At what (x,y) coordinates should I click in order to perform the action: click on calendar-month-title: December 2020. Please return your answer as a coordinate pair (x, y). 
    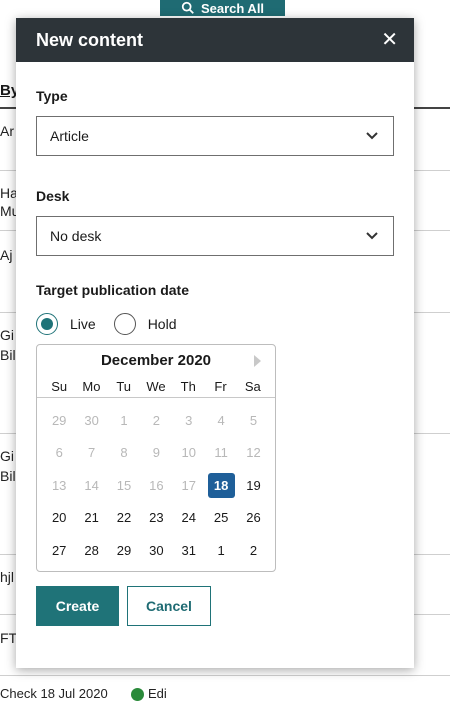
    Looking at the image, I should click on (156, 360).